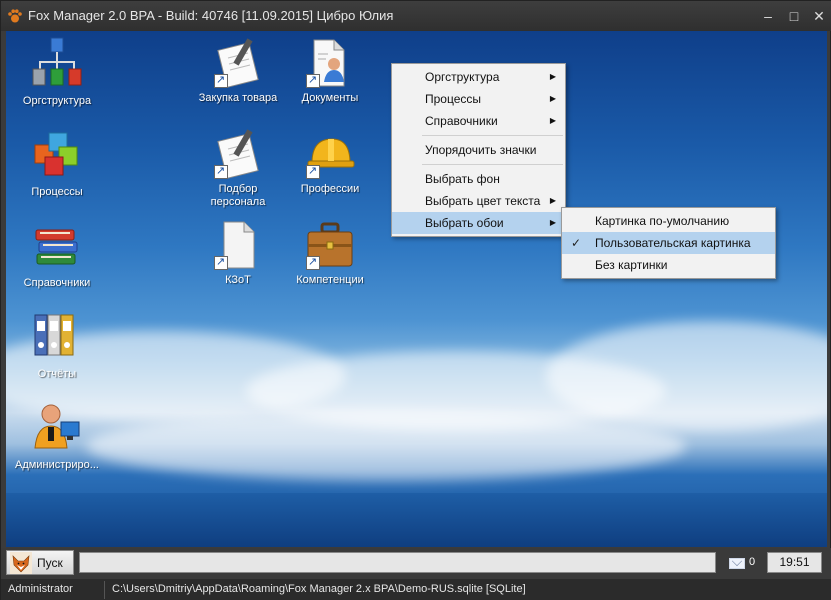  What do you see at coordinates (794, 562) in the screenshot?
I see `clock: 19:51` at bounding box center [794, 562].